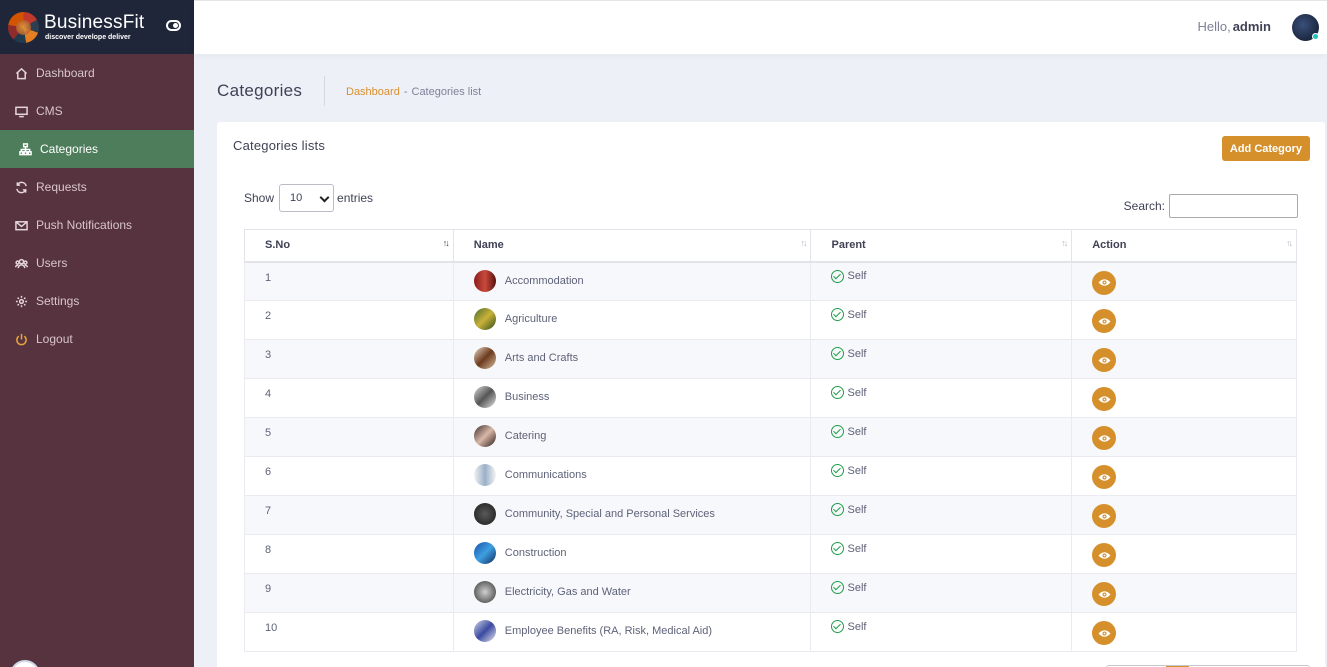 This screenshot has width=1327, height=667. What do you see at coordinates (1233, 206) in the screenshot?
I see `search-input` at bounding box center [1233, 206].